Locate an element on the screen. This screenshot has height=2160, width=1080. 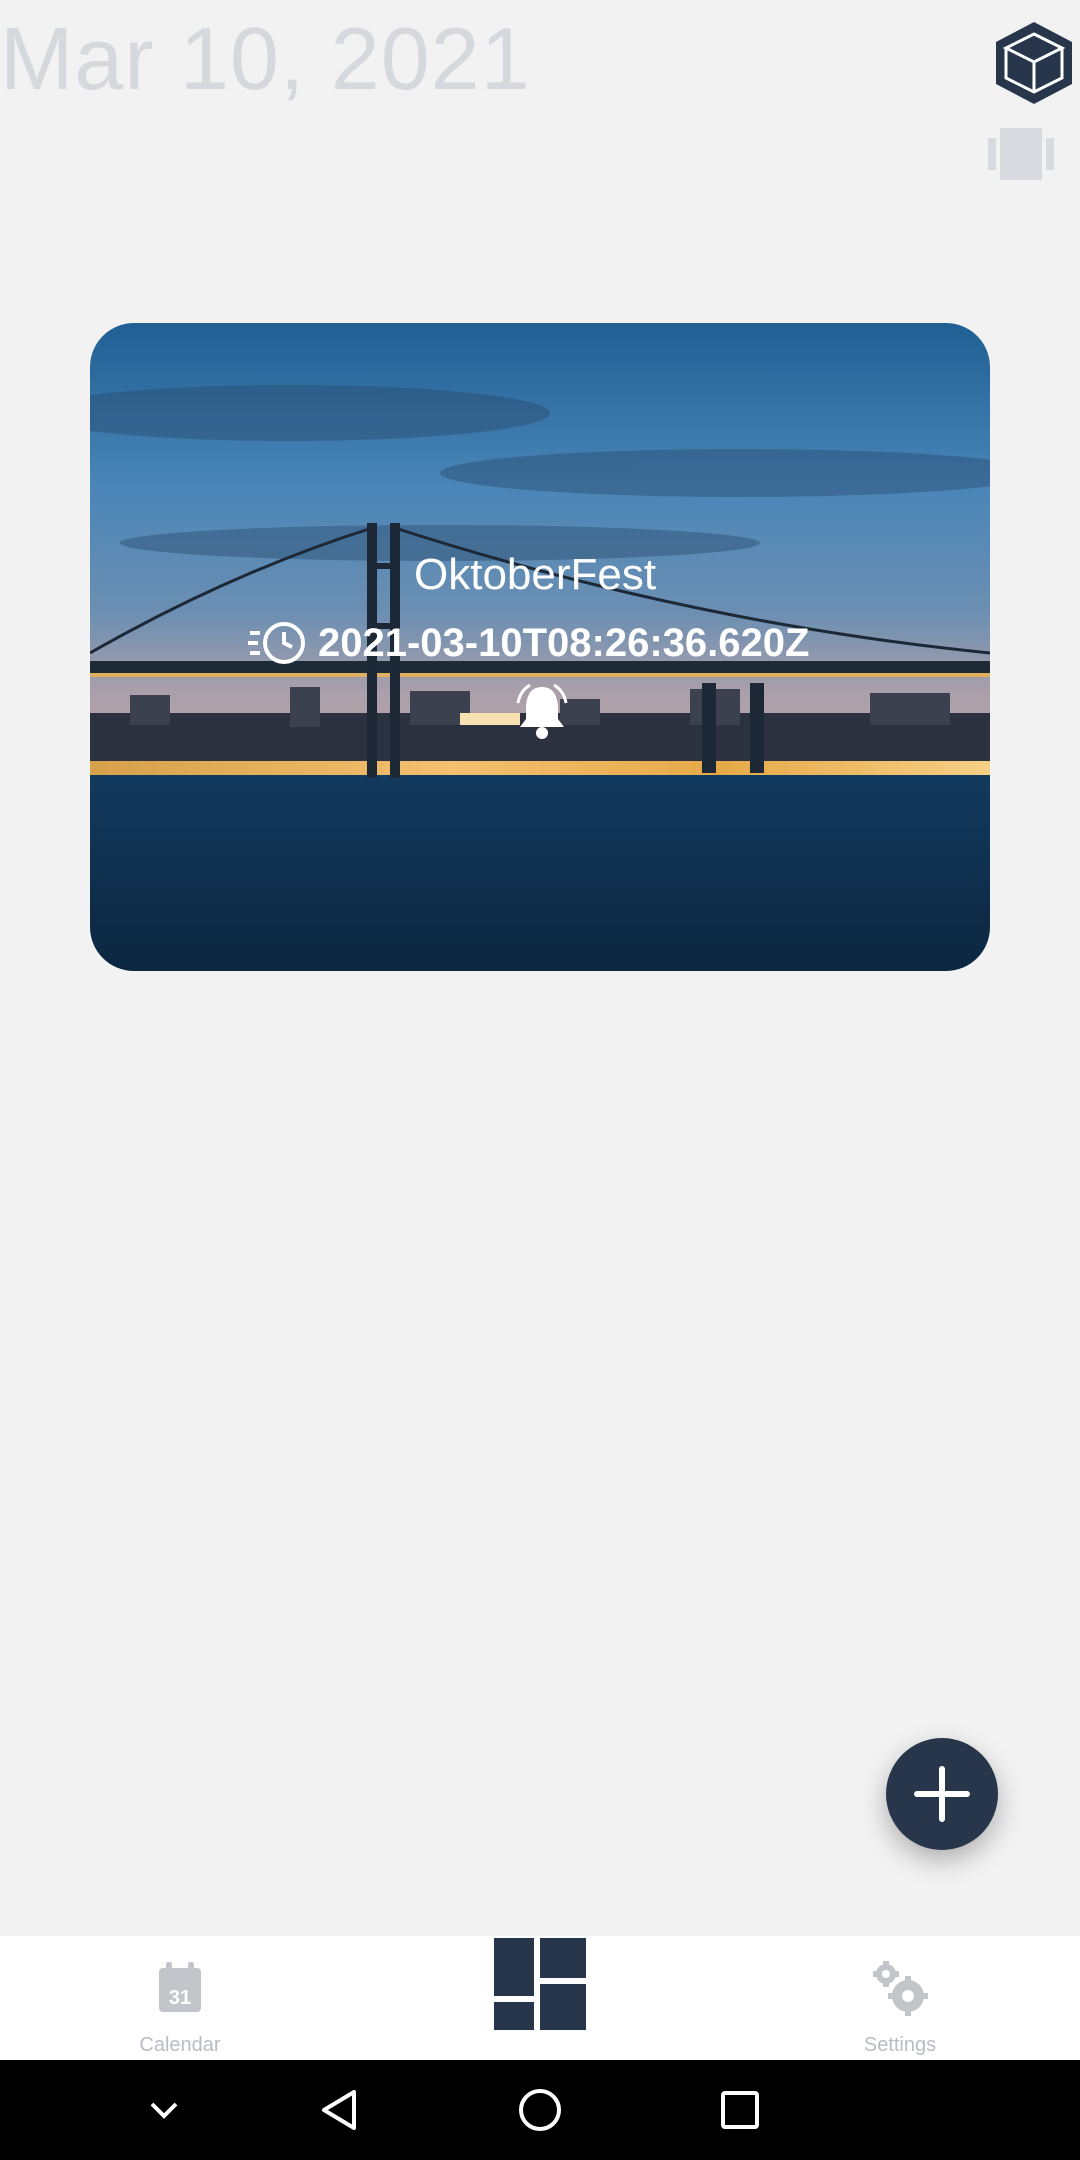
back-icon is located at coordinates (340, 2110).